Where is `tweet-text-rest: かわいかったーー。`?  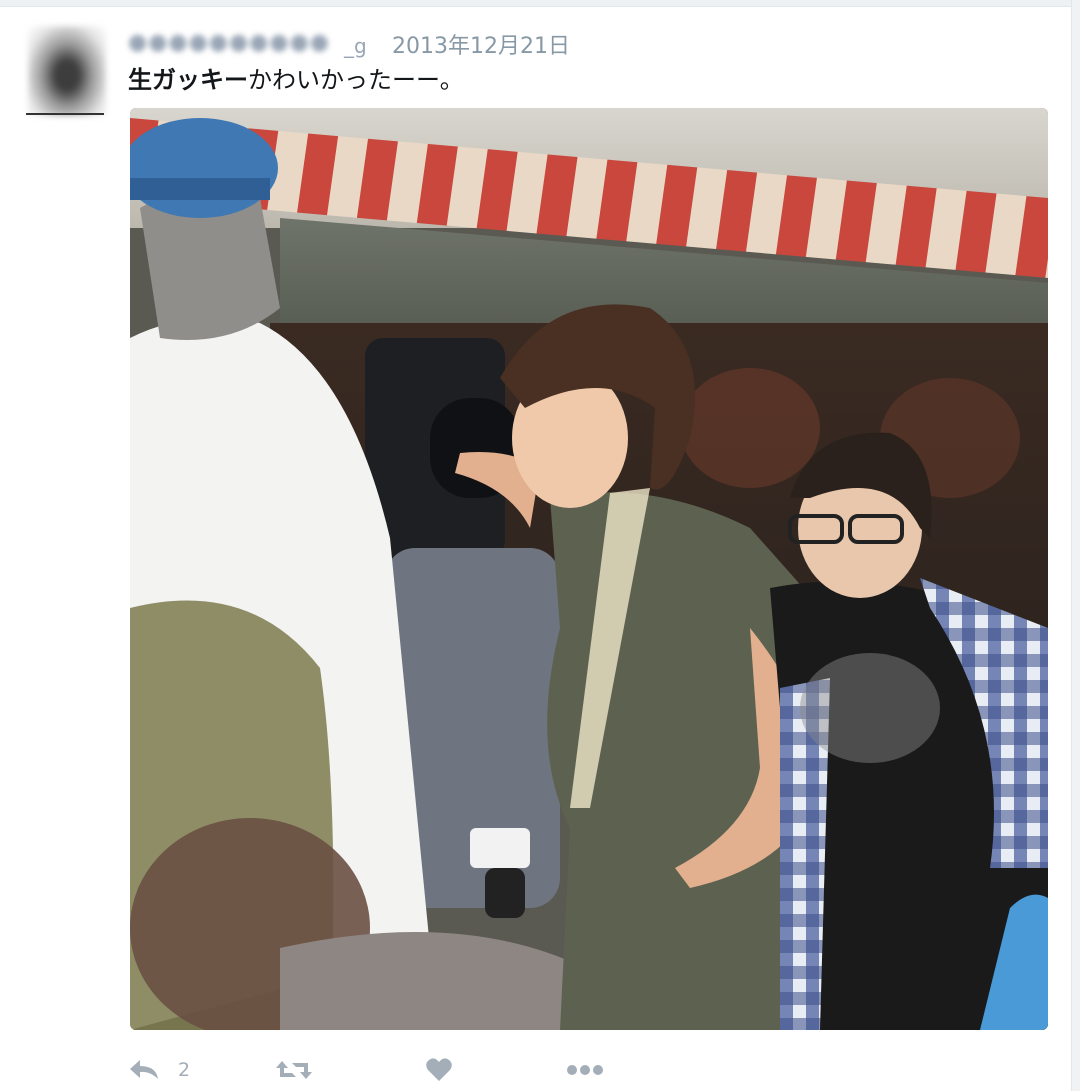
tweet-text-rest: かわいかったーー。 is located at coordinates (356, 80).